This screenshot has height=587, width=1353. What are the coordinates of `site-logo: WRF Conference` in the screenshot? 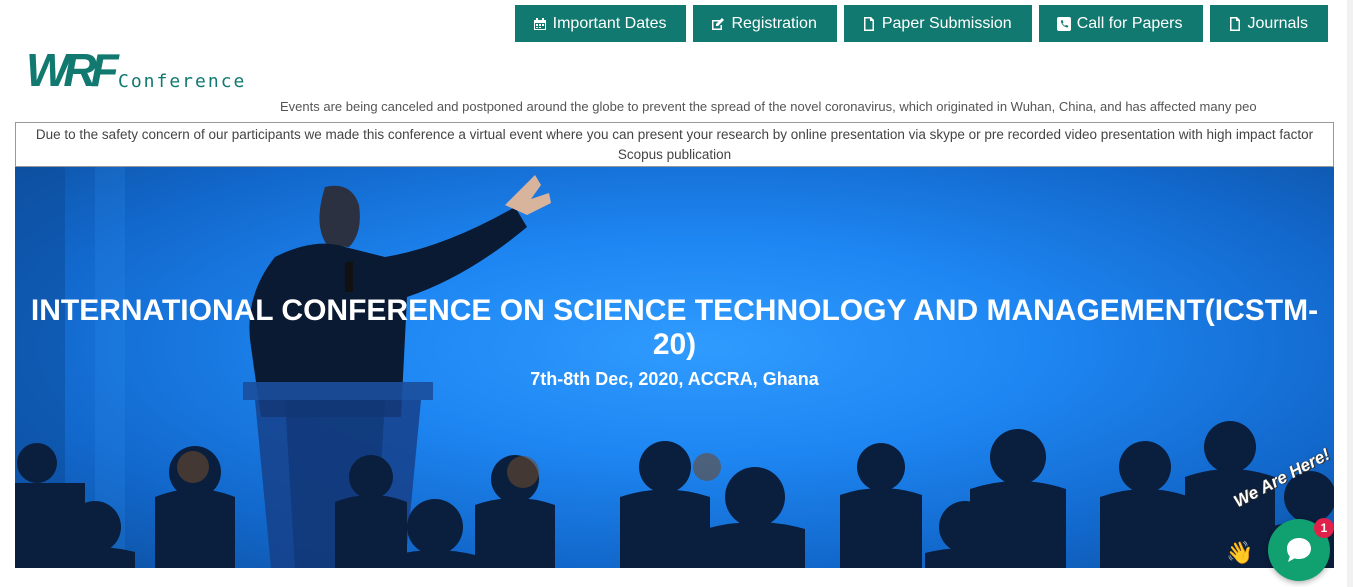 It's located at (146, 72).